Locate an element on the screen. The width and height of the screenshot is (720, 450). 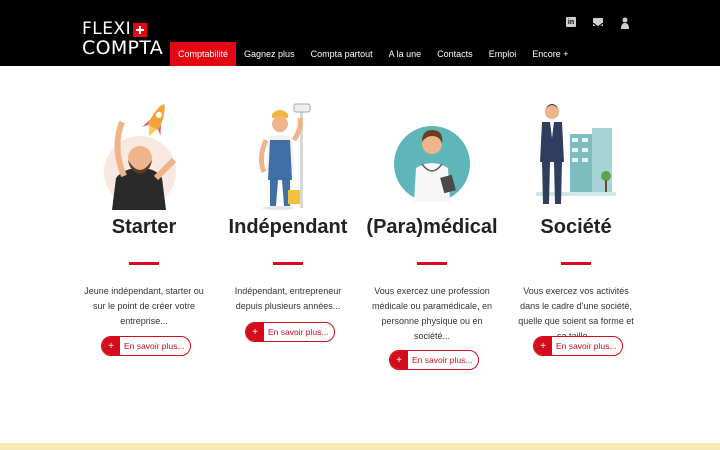
painter-illustration is located at coordinates (288, 154).